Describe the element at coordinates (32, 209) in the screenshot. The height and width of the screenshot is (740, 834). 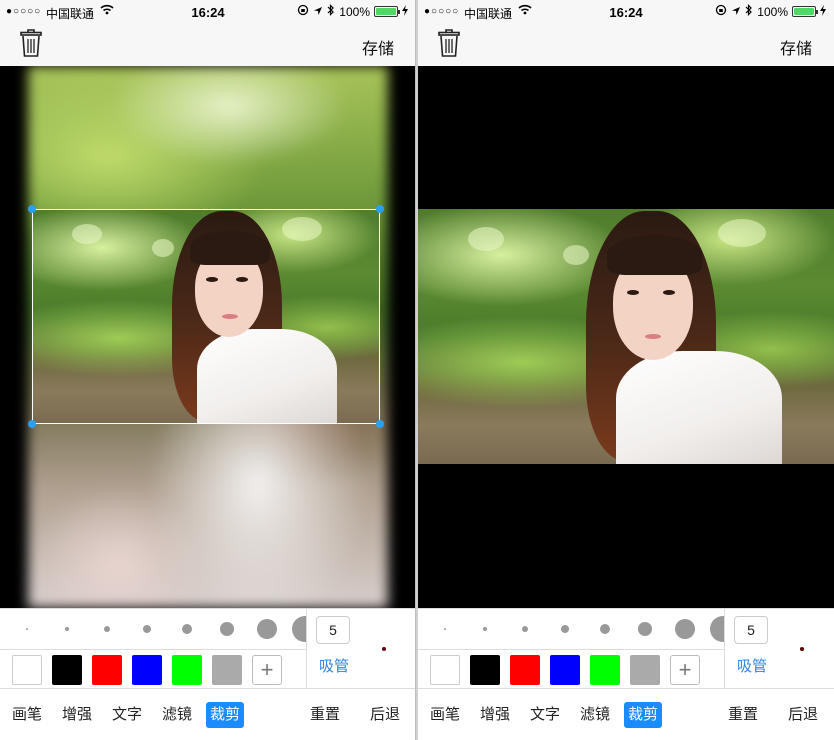
I see `crop-handle-top-left` at that location.